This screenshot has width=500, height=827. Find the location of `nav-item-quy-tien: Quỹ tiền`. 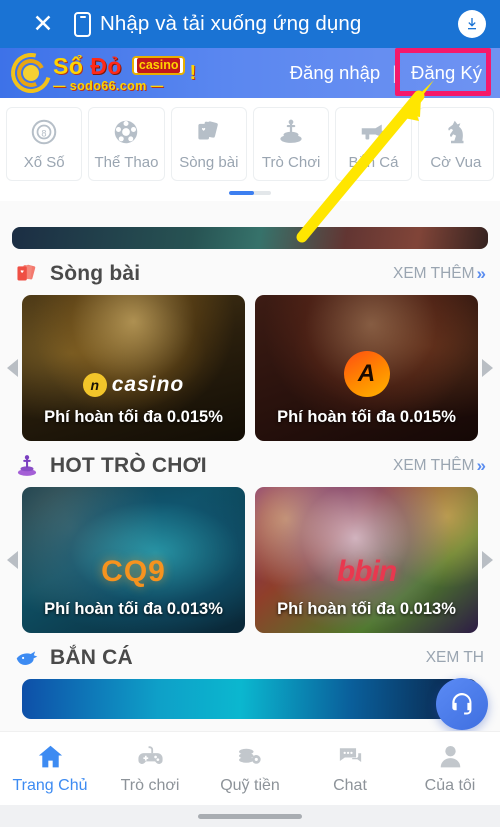

nav-item-quy-tien: Quỹ tiền is located at coordinates (250, 768).